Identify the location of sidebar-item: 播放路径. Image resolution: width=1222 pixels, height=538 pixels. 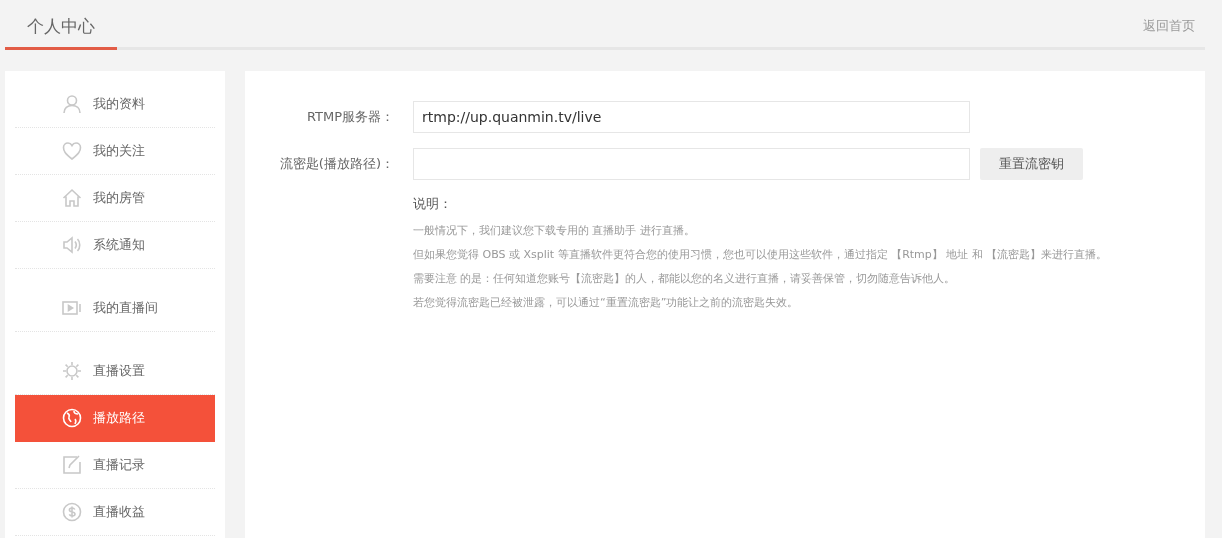
(115, 418).